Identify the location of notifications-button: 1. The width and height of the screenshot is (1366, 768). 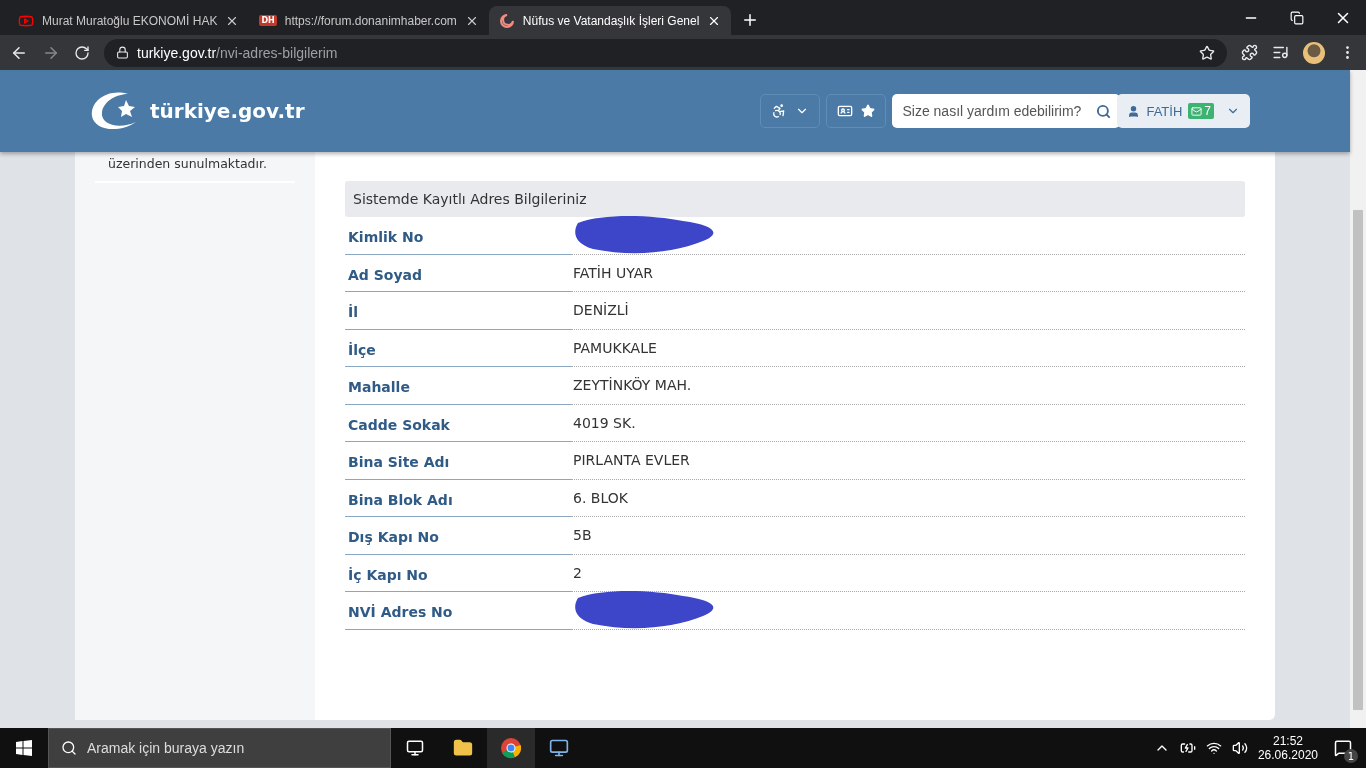
(1343, 748).